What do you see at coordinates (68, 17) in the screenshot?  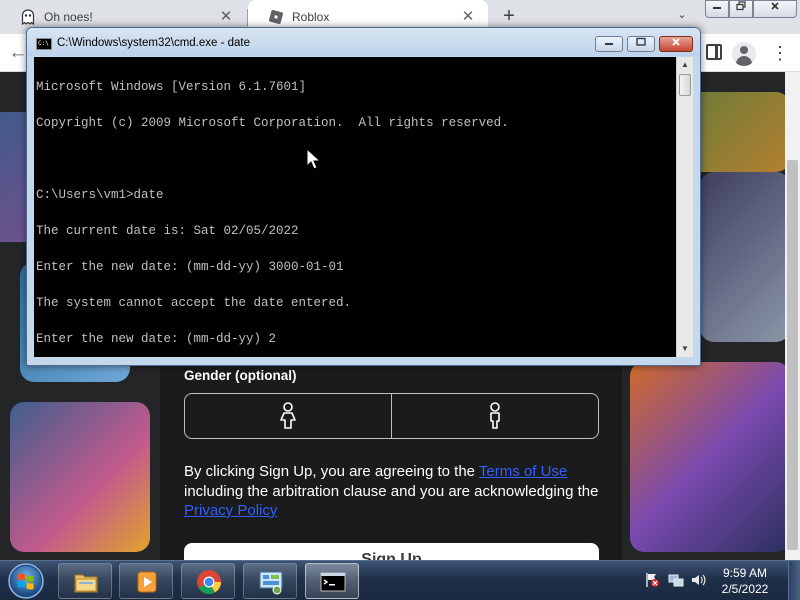 I see `tab-title: Oh noes!` at bounding box center [68, 17].